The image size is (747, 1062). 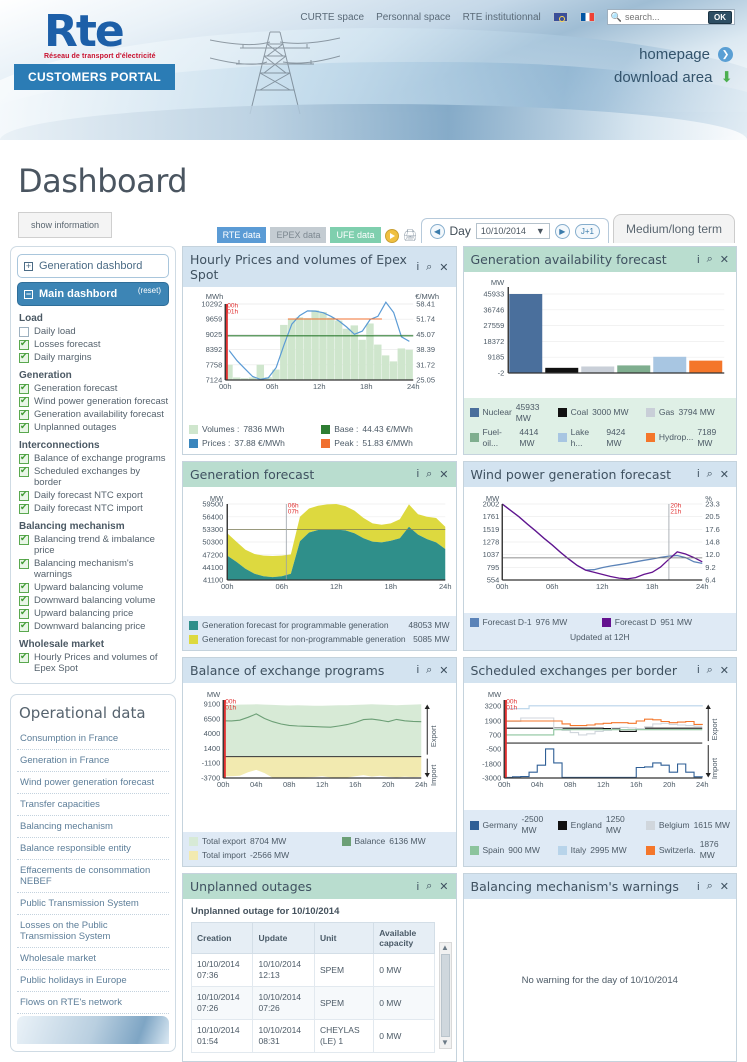 I want to click on next-day-button: ▶, so click(x=562, y=231).